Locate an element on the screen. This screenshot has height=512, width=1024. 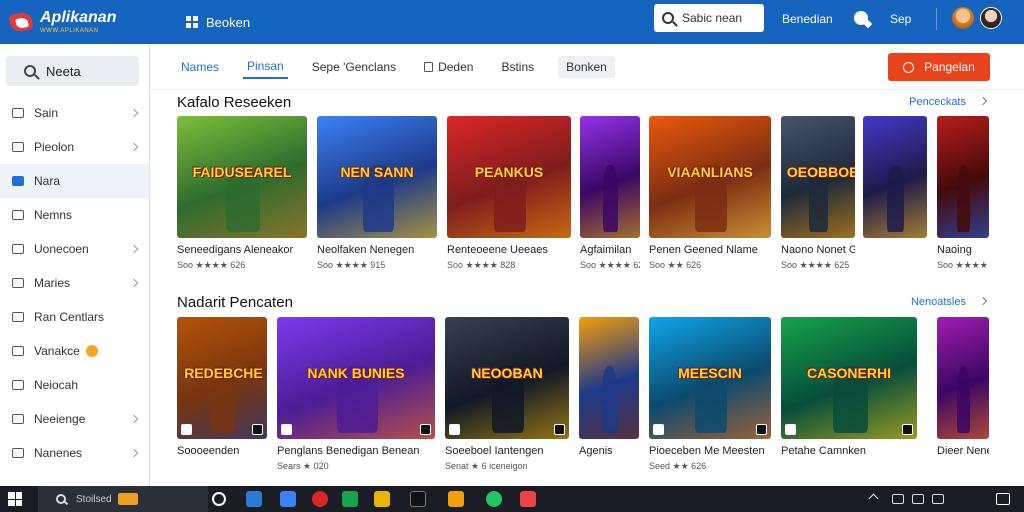
sidebar-item: Nanenes is located at coordinates (74, 453).